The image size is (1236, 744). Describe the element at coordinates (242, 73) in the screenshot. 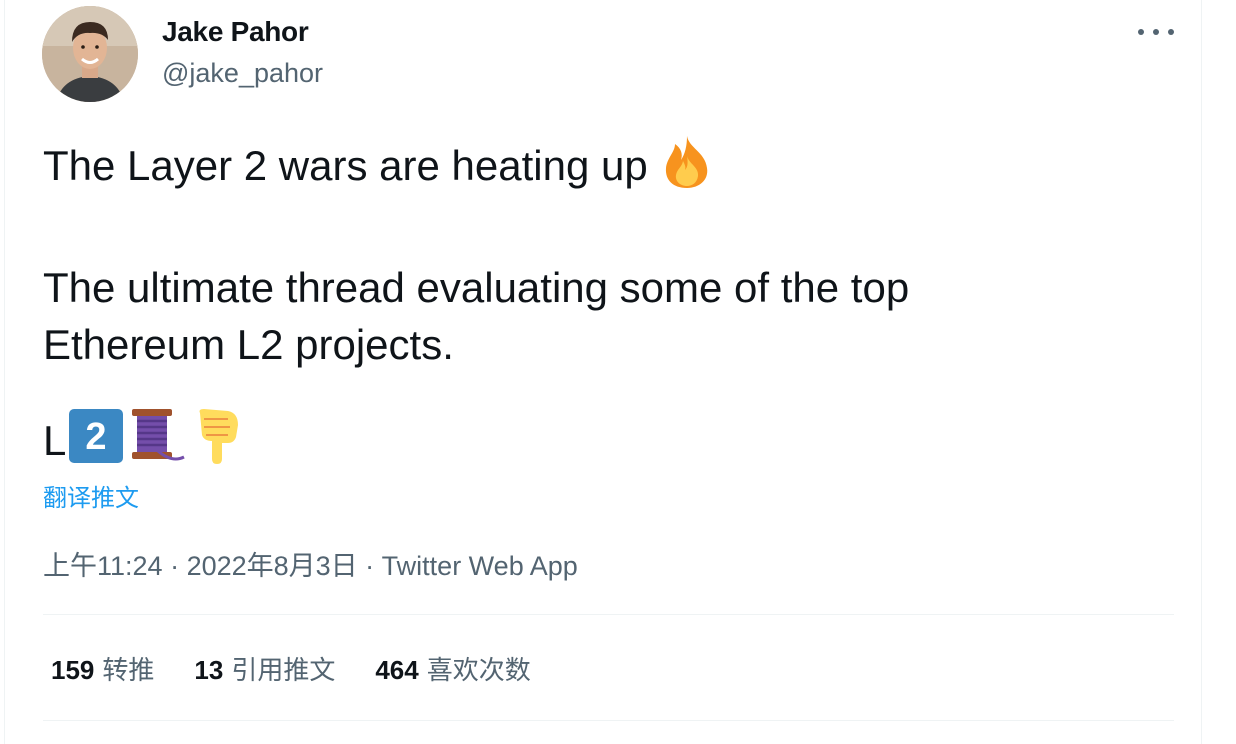

I see `author-handle: @jake_pahor` at that location.